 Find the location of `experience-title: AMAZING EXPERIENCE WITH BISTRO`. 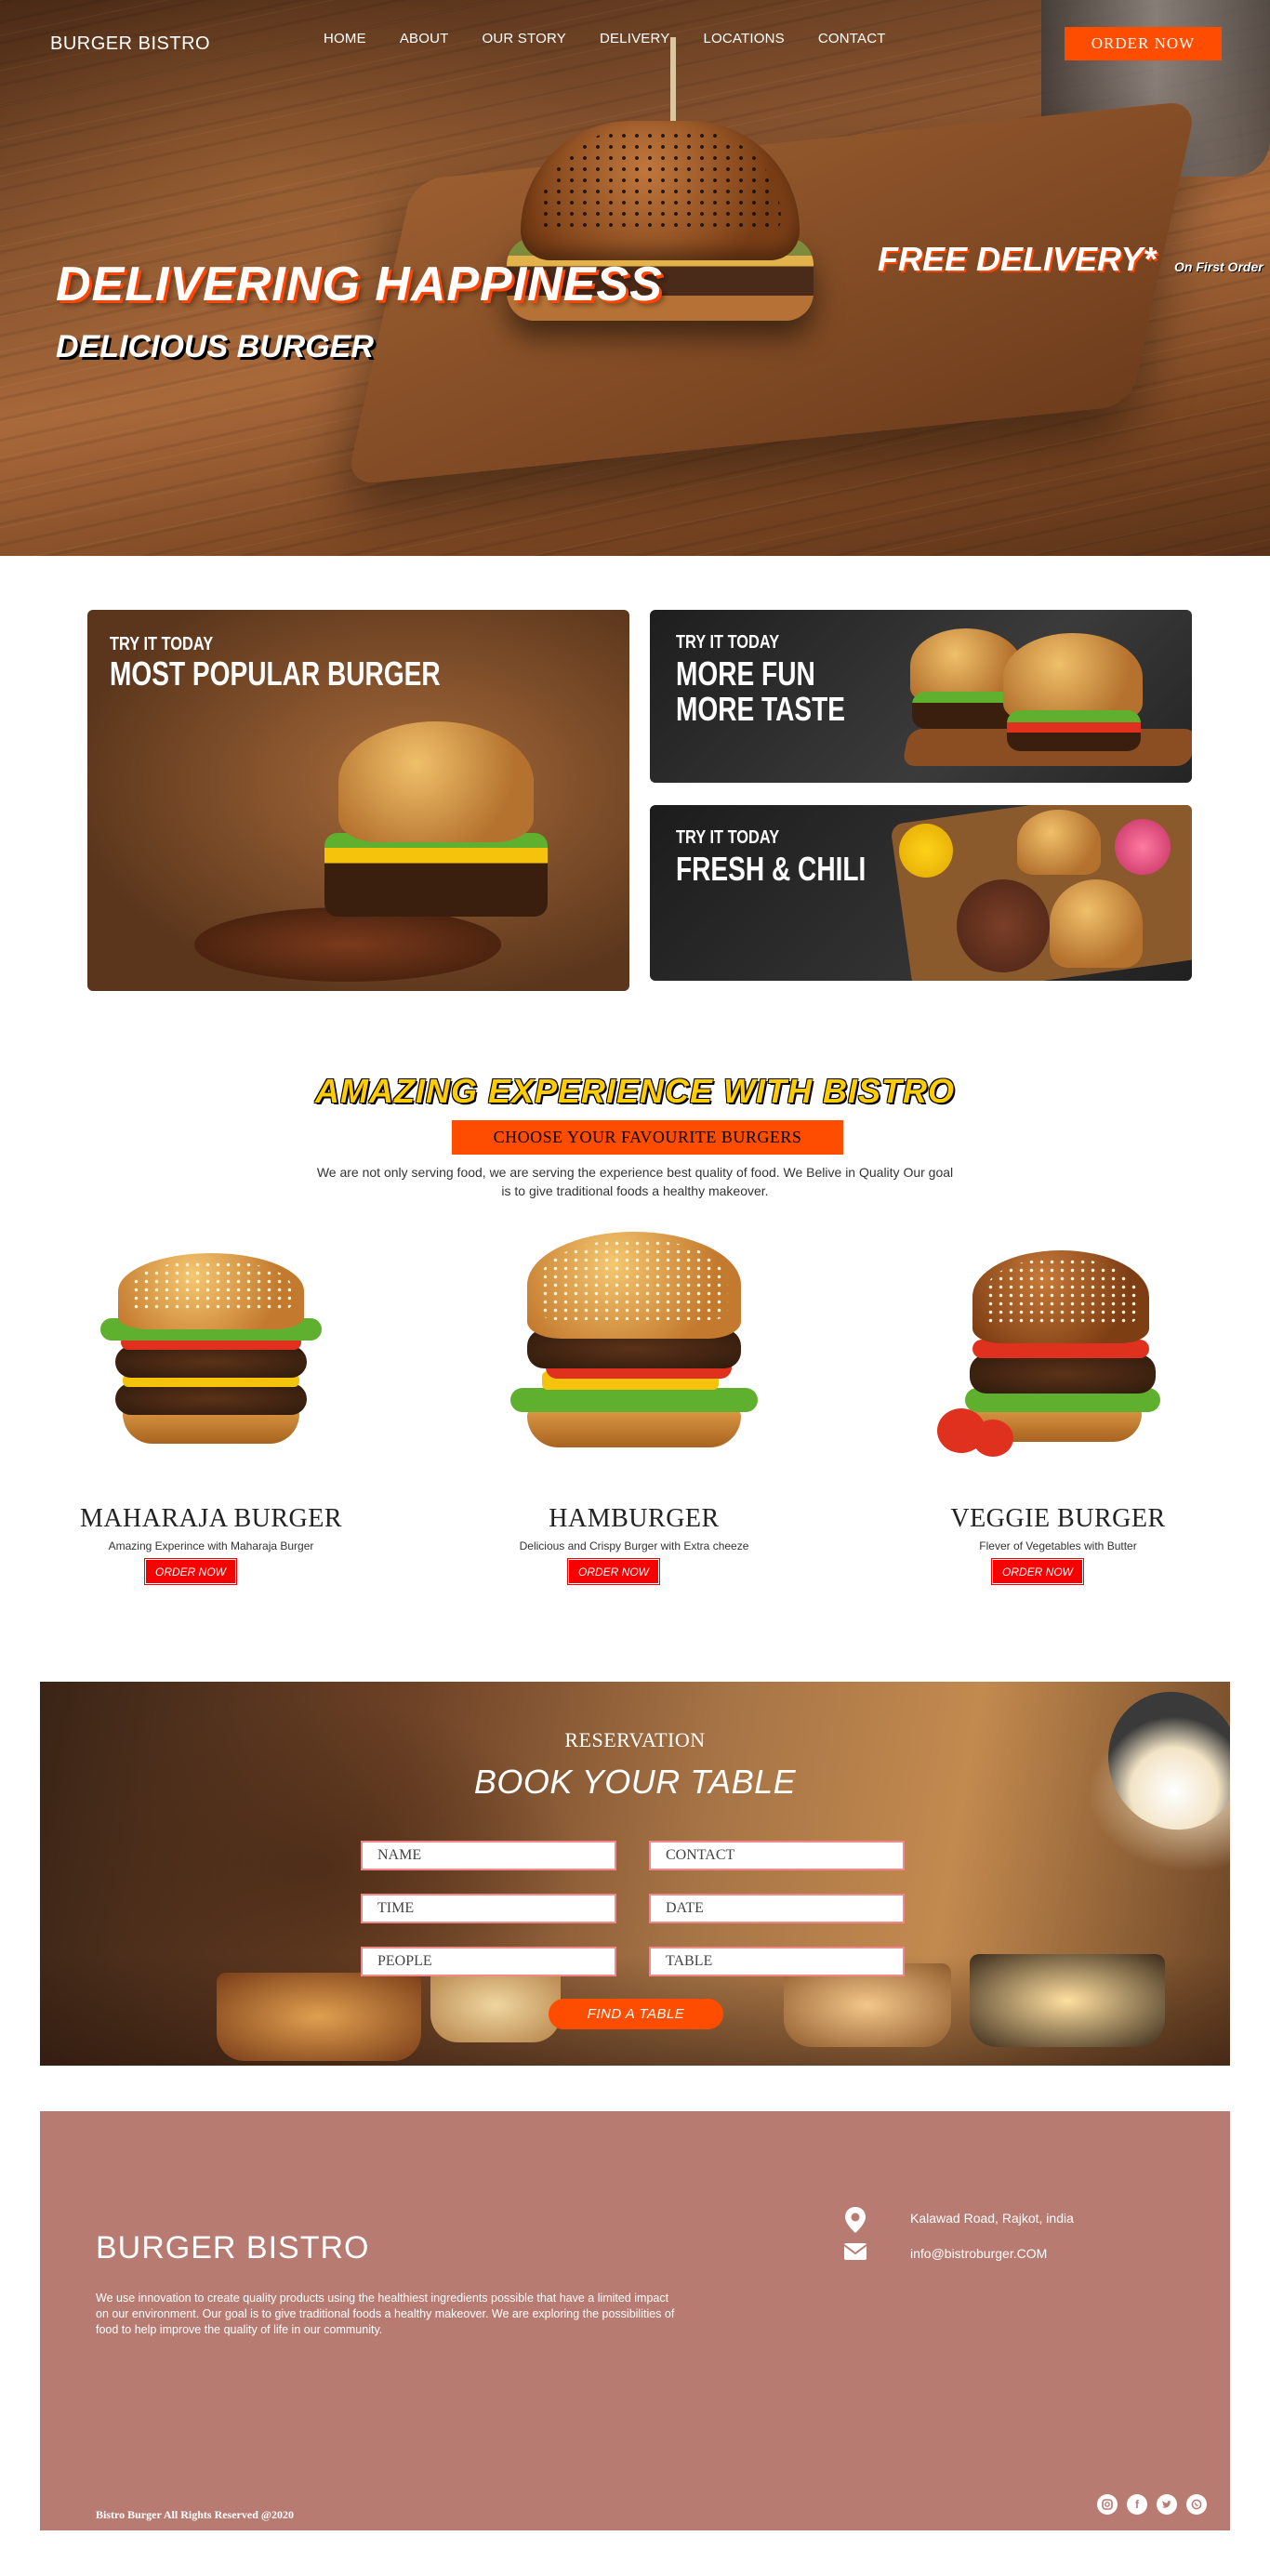

experience-title: AMAZING EXPERIENCE WITH BISTRO is located at coordinates (635, 1091).